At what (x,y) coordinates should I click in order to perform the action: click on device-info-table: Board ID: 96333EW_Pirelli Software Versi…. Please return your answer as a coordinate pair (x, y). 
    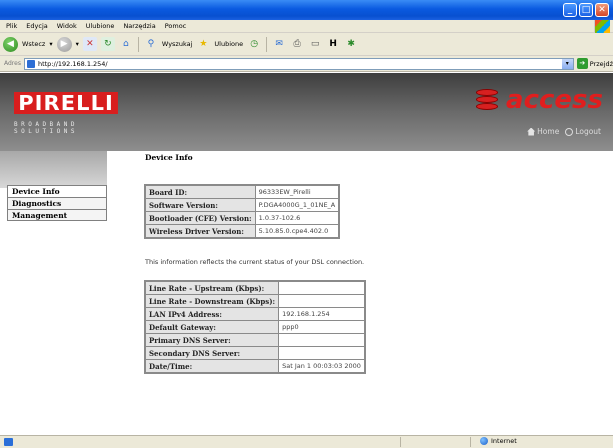
    Looking at the image, I should click on (242, 211).